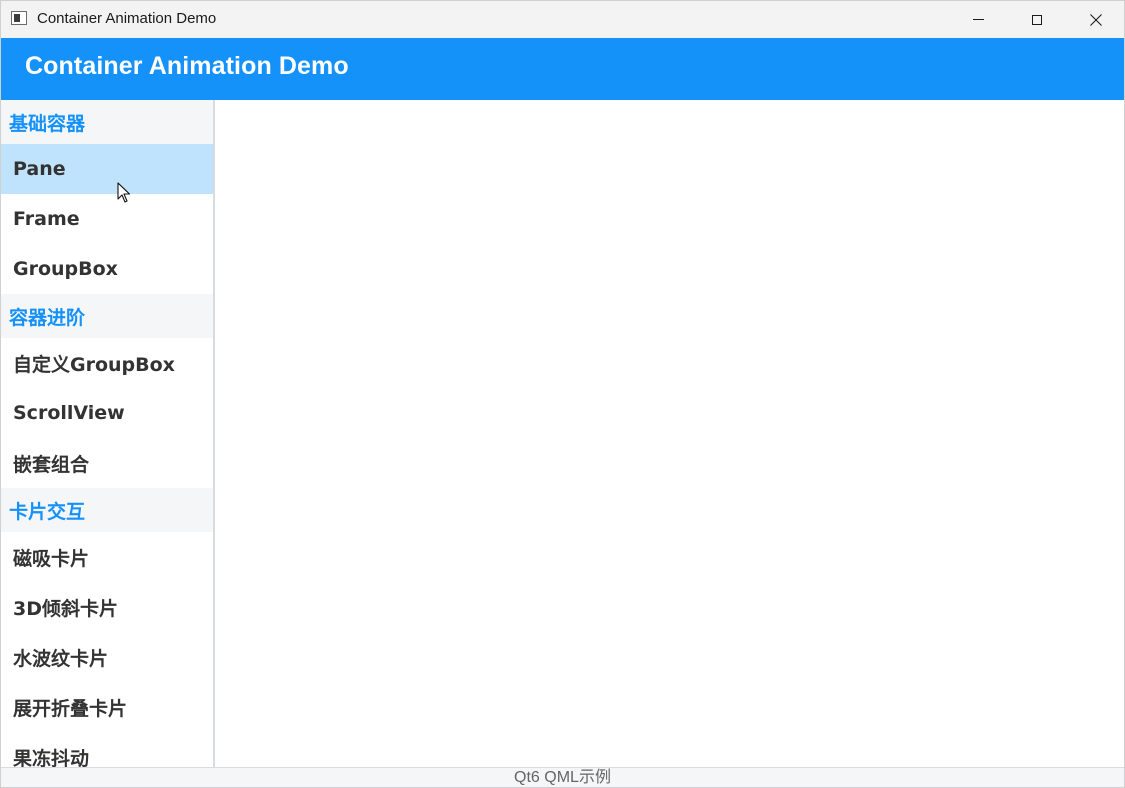 The width and height of the screenshot is (1125, 788). What do you see at coordinates (127, 18) in the screenshot?
I see `window-title: Container Animation Demo` at bounding box center [127, 18].